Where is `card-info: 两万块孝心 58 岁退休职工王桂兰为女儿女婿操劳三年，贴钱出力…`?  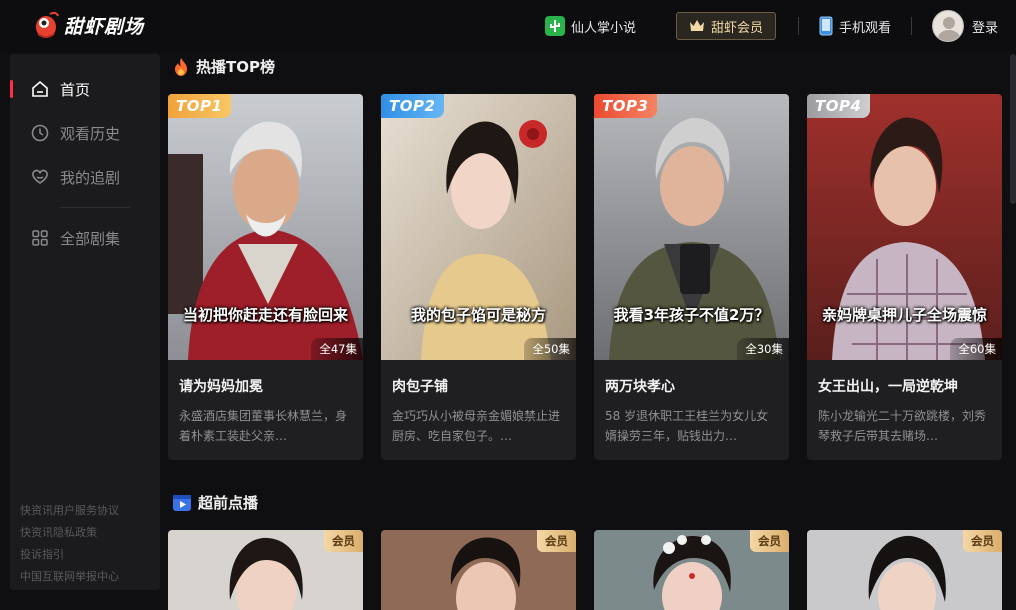 card-info: 两万块孝心 58 岁退休职工王桂兰为女儿女婿操劳三年，贴钱出力… is located at coordinates (691, 410).